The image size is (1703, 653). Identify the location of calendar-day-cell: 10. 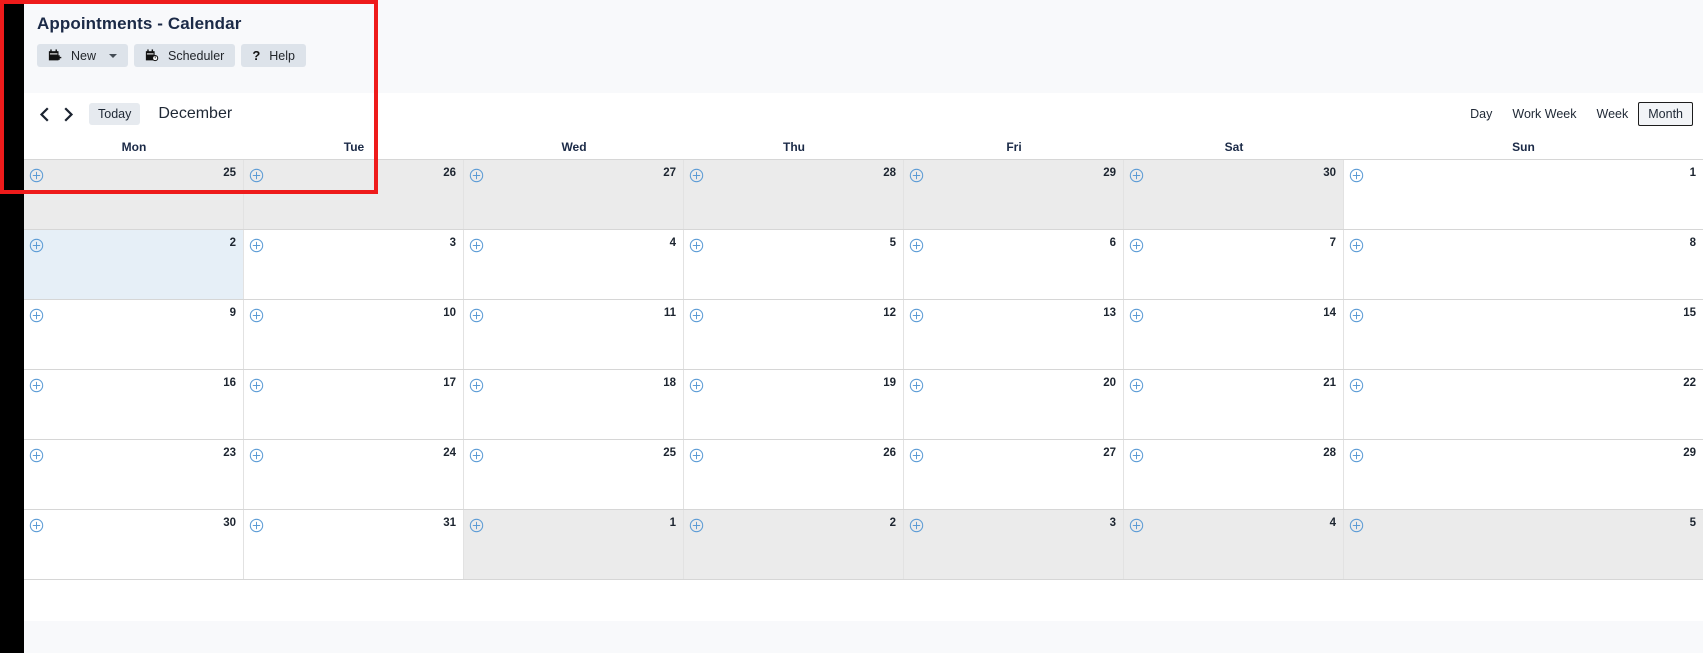
(354, 334).